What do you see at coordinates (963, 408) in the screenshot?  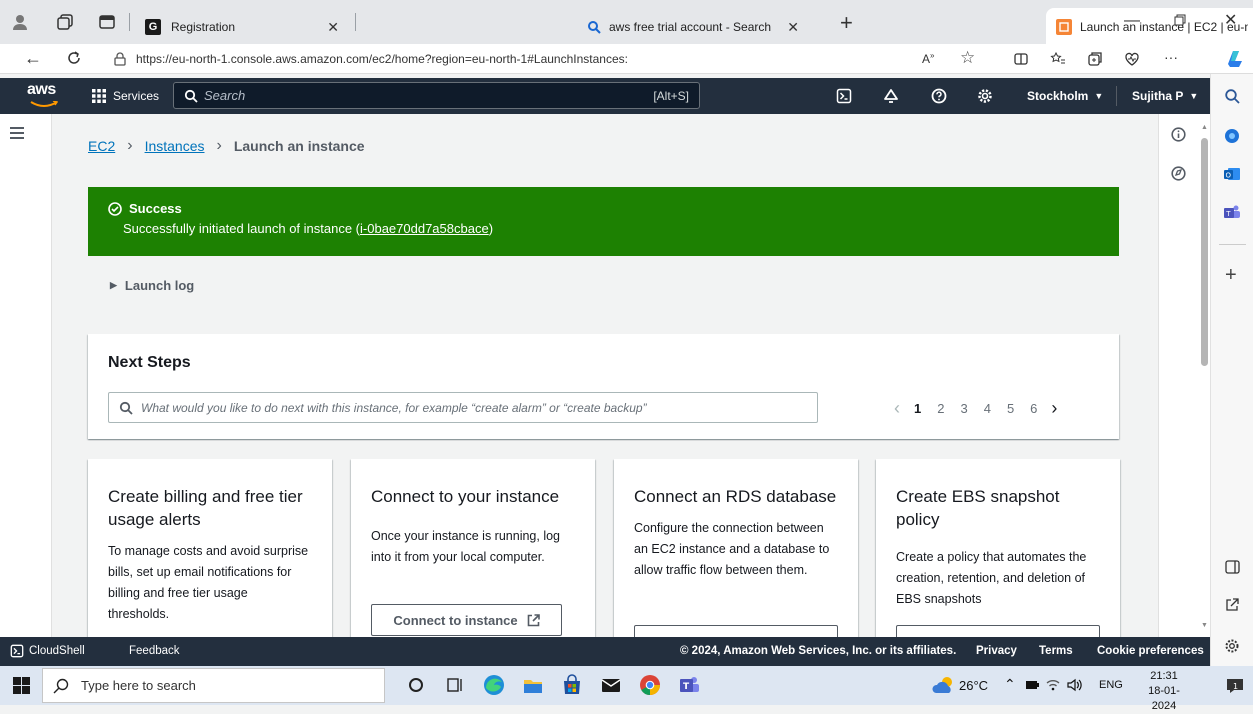 I see `page-3: 3` at bounding box center [963, 408].